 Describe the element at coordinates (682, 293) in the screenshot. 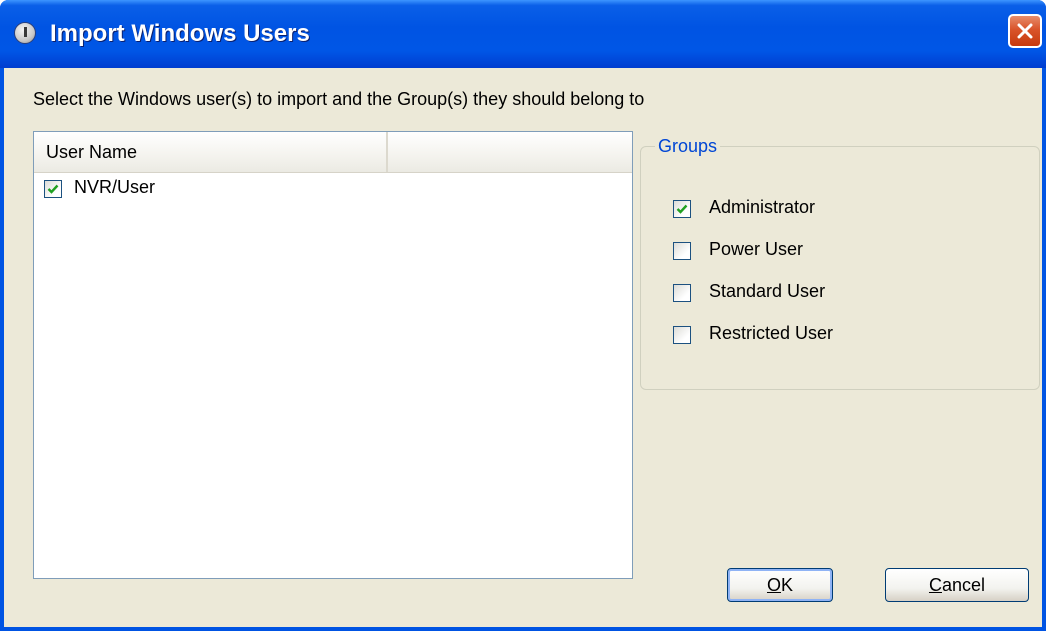

I see `standard-user-checkbox` at that location.